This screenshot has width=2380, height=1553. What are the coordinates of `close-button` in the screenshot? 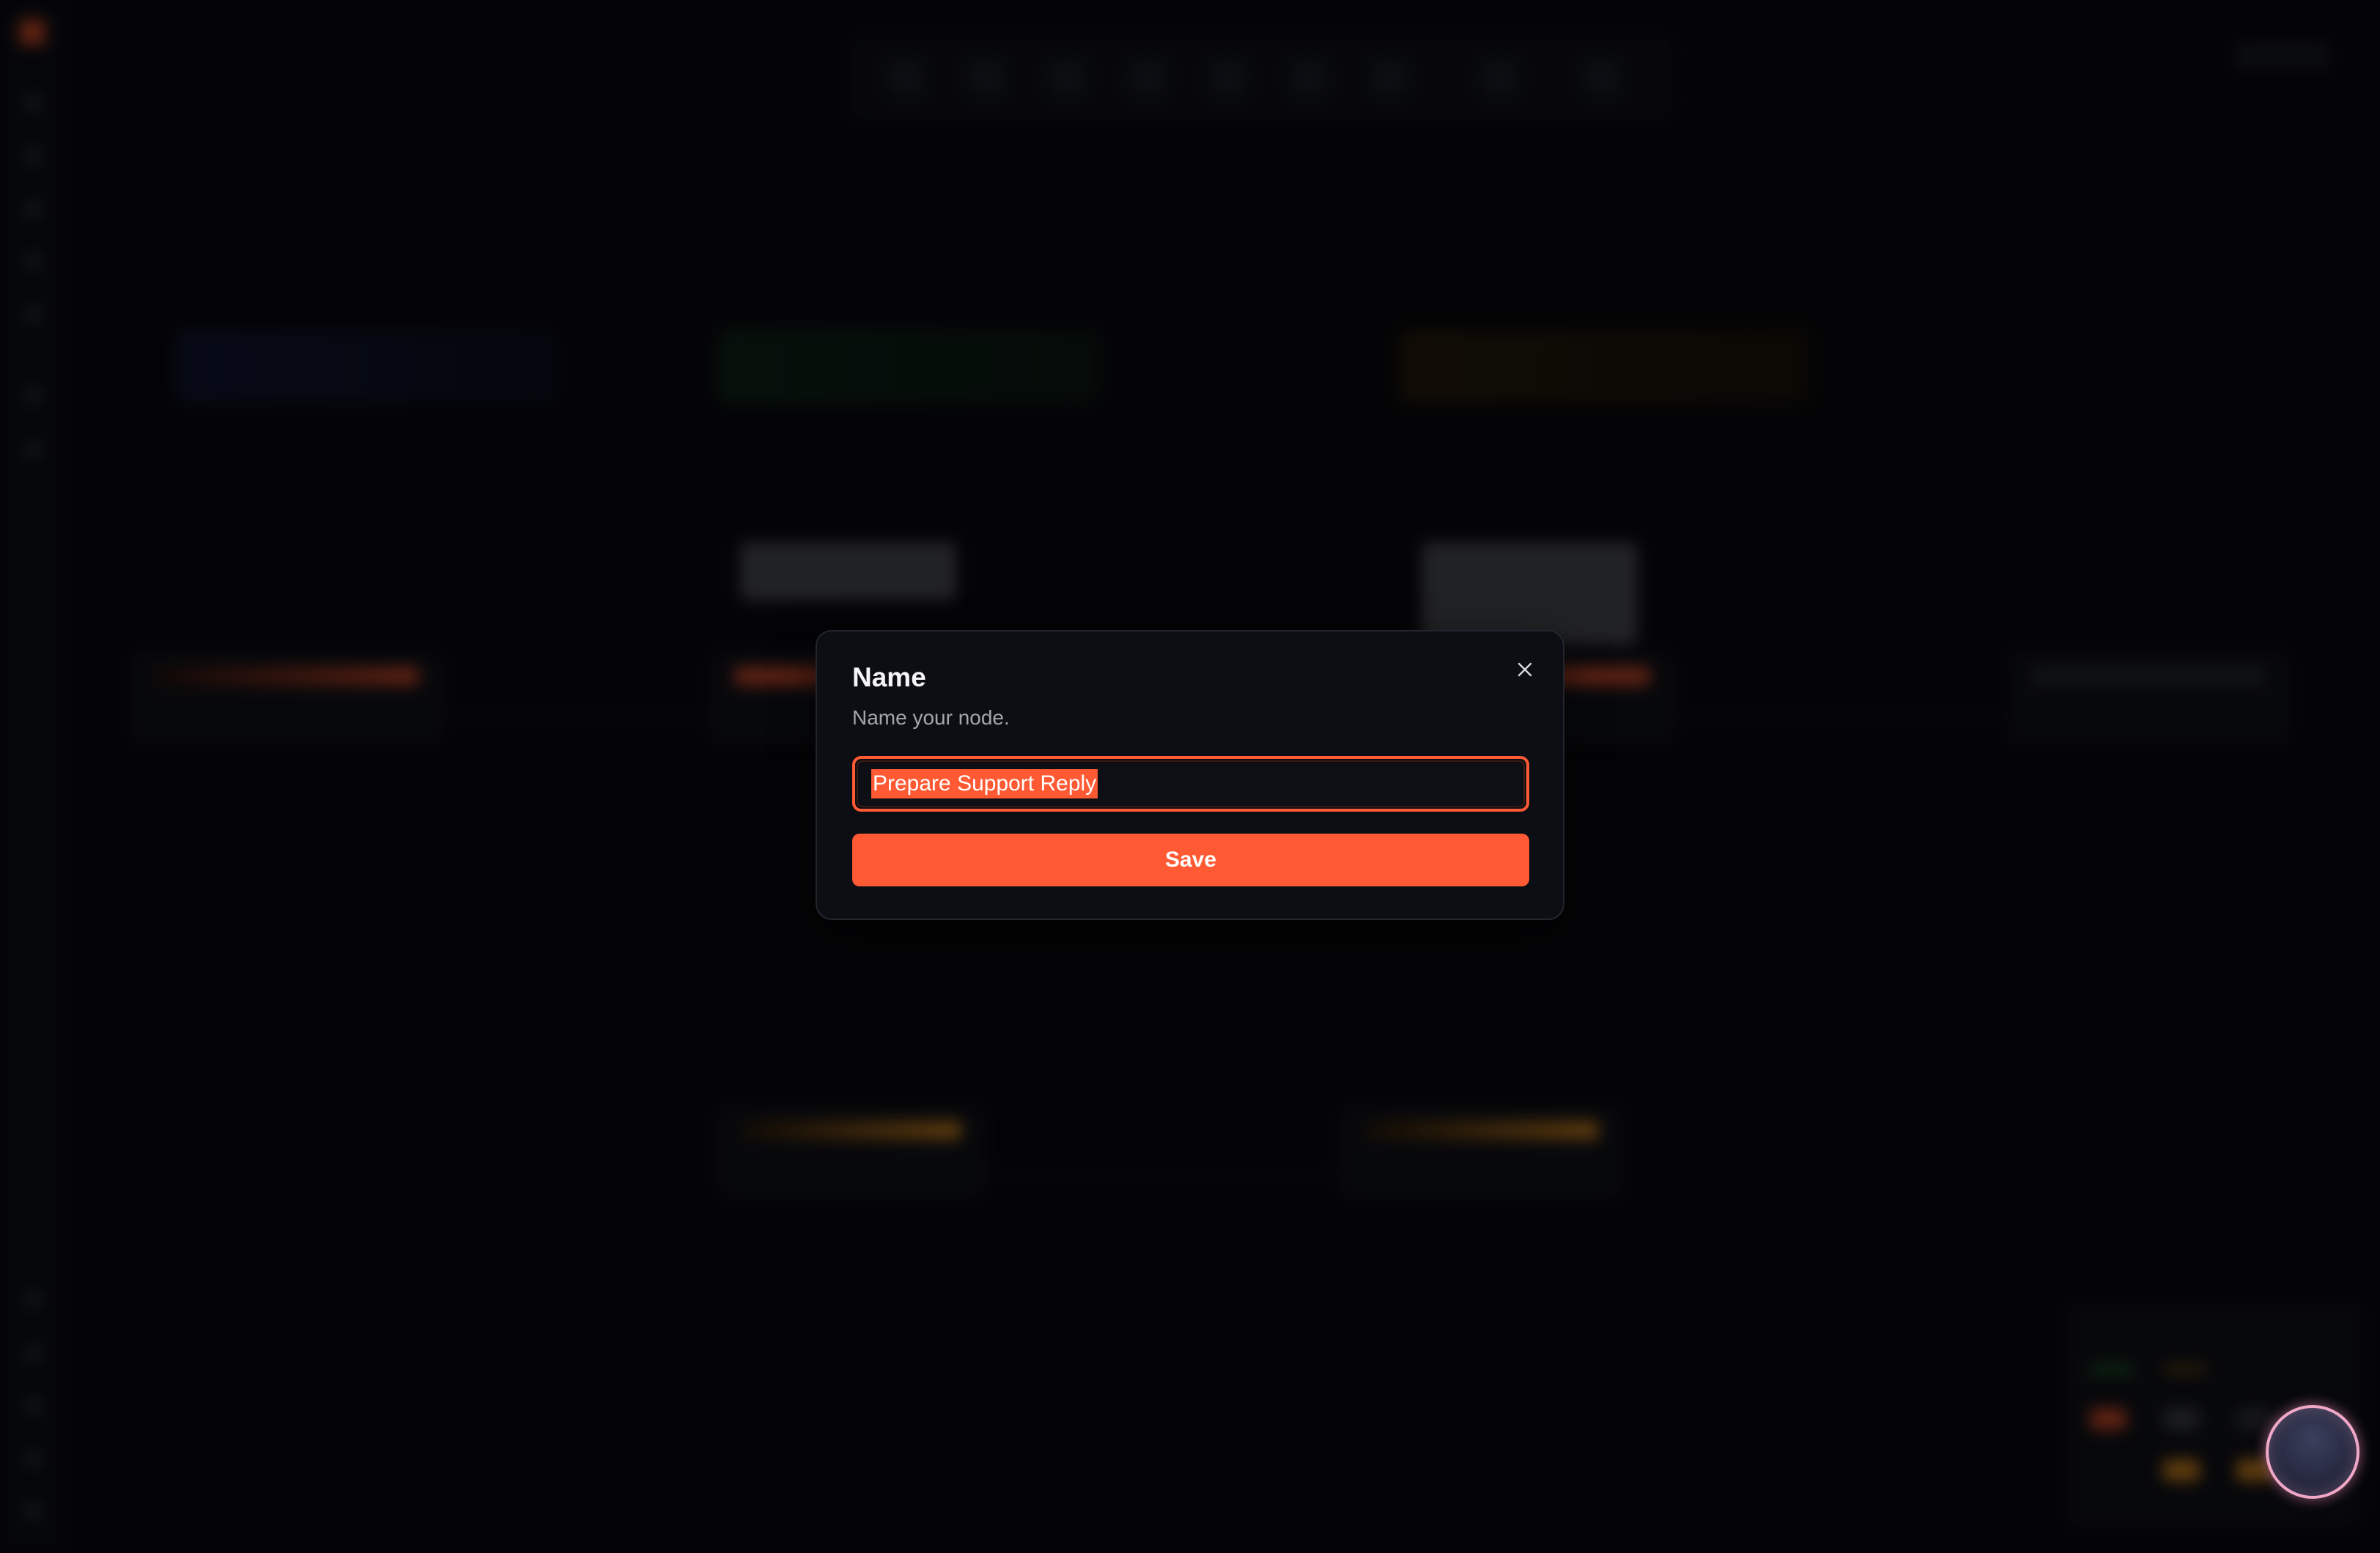 It's located at (1525, 669).